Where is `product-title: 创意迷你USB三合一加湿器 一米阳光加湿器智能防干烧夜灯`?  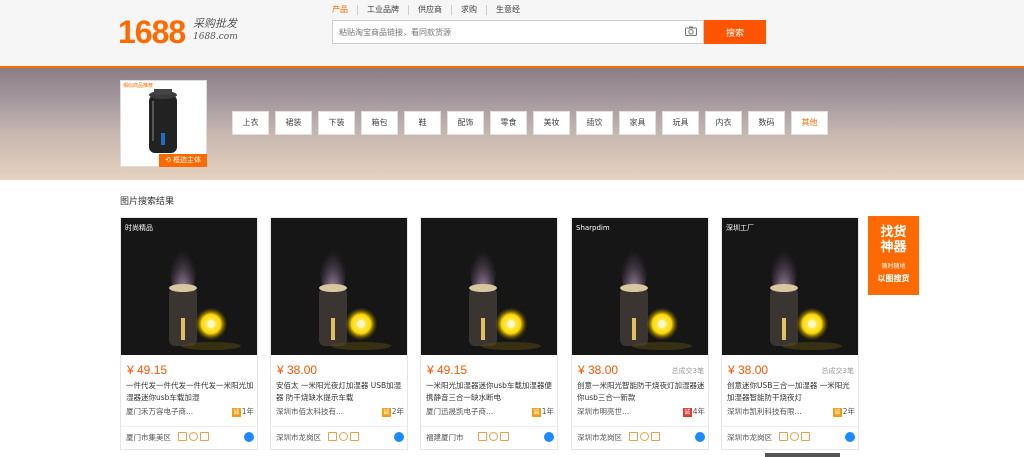
product-title: 创意迷你USB三合一加湿器 一米阳光加湿器智能防干烧夜灯 is located at coordinates (791, 392).